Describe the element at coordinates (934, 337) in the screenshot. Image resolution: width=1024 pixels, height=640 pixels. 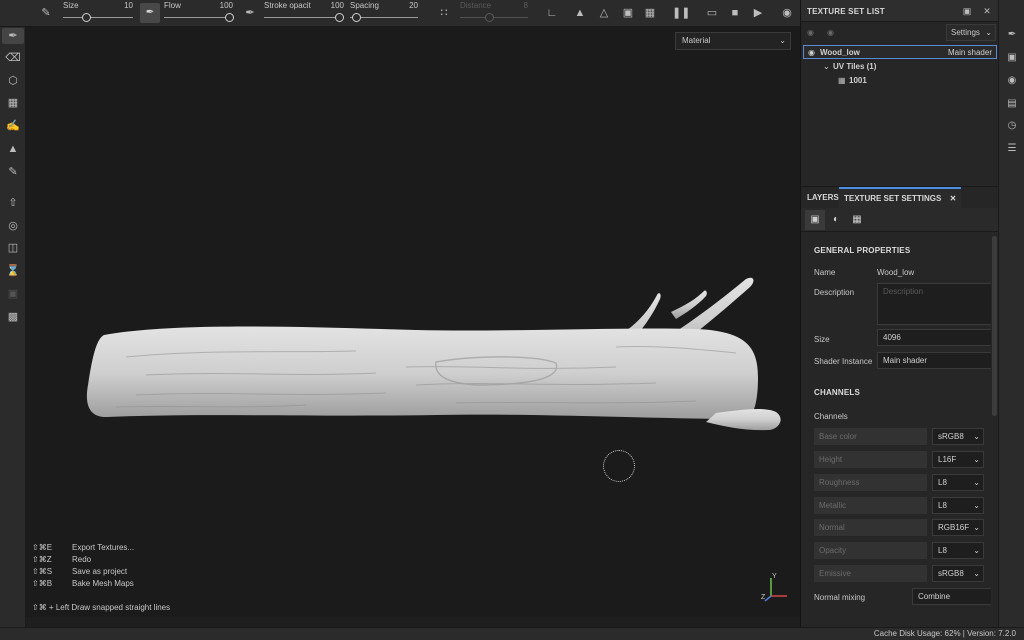
I see `size-field: 4096` at that location.